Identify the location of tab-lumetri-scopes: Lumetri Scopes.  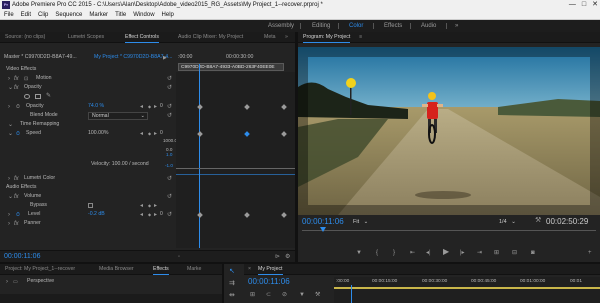
(86, 37).